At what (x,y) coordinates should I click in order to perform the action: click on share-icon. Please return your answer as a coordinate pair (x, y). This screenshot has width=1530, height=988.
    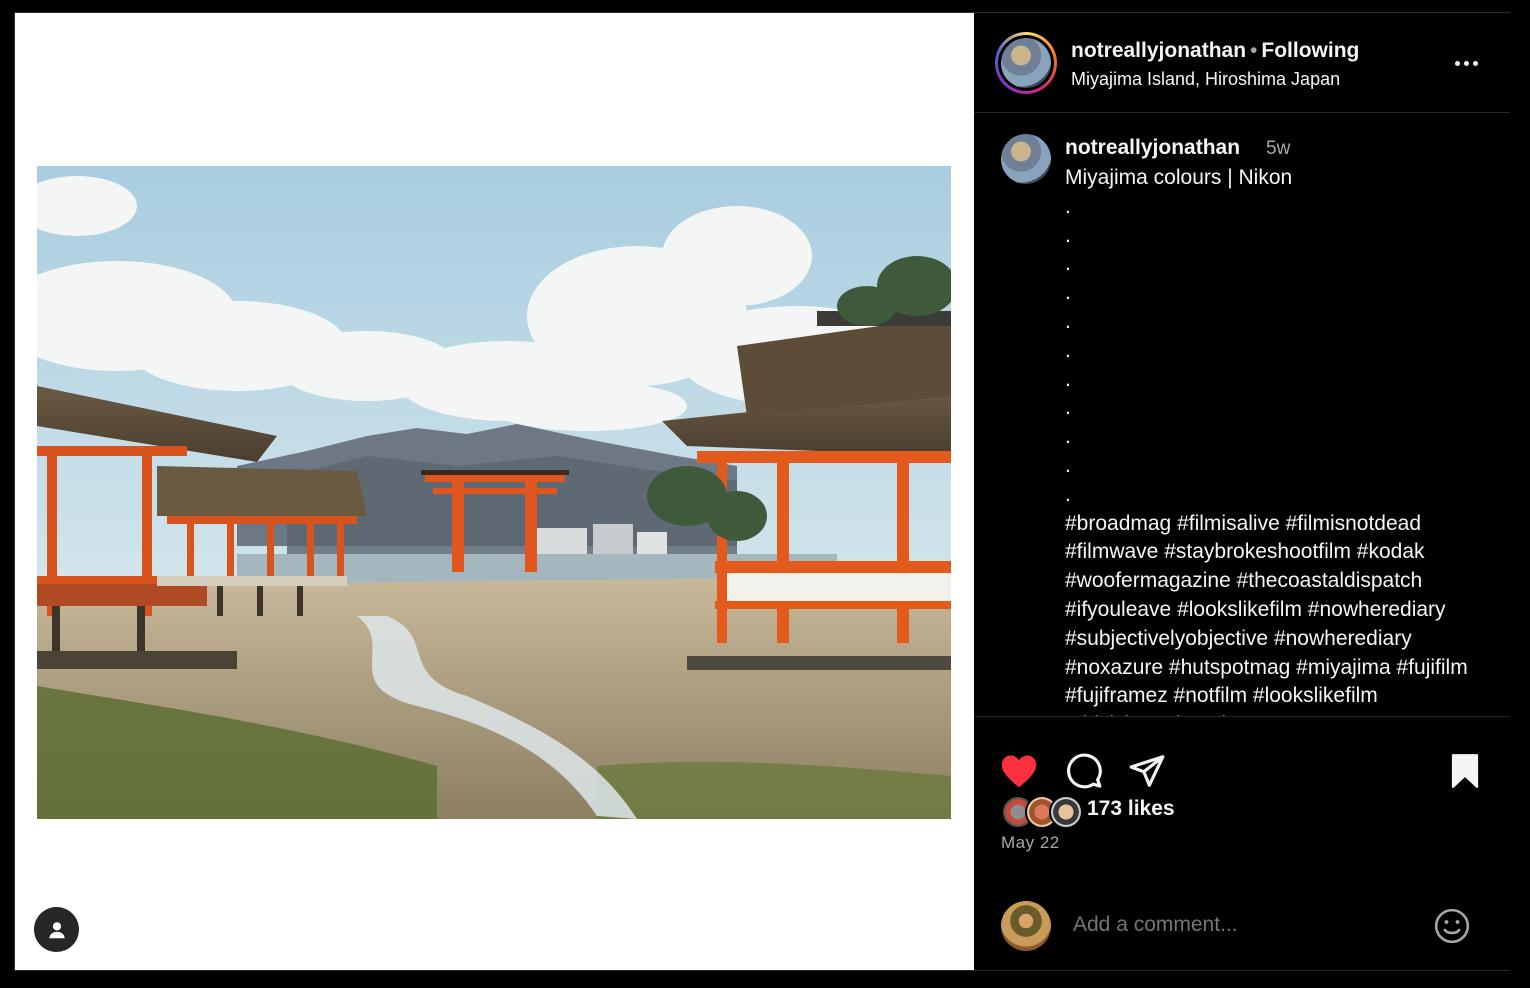
    Looking at the image, I should click on (1147, 771).